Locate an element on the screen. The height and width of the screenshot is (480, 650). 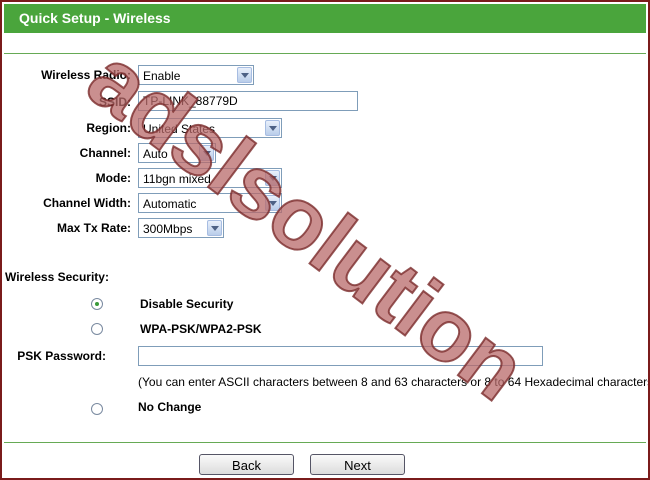
channel-width-label: Channel Width: is located at coordinates (87, 203).